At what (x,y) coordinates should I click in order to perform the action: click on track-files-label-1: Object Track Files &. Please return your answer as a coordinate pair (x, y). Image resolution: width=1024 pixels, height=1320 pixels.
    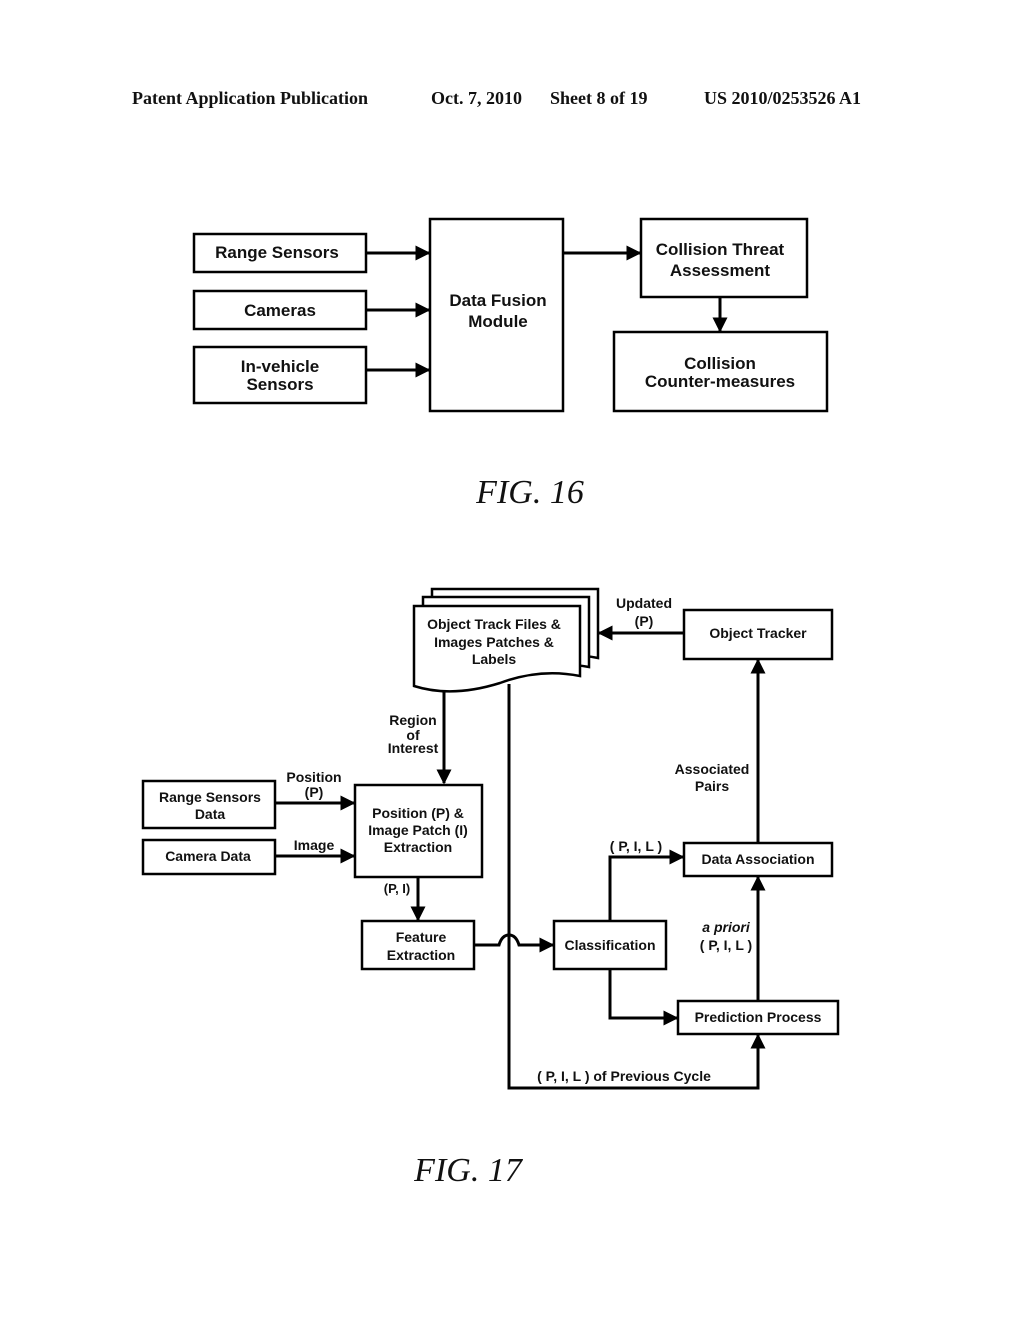
    Looking at the image, I should click on (494, 624).